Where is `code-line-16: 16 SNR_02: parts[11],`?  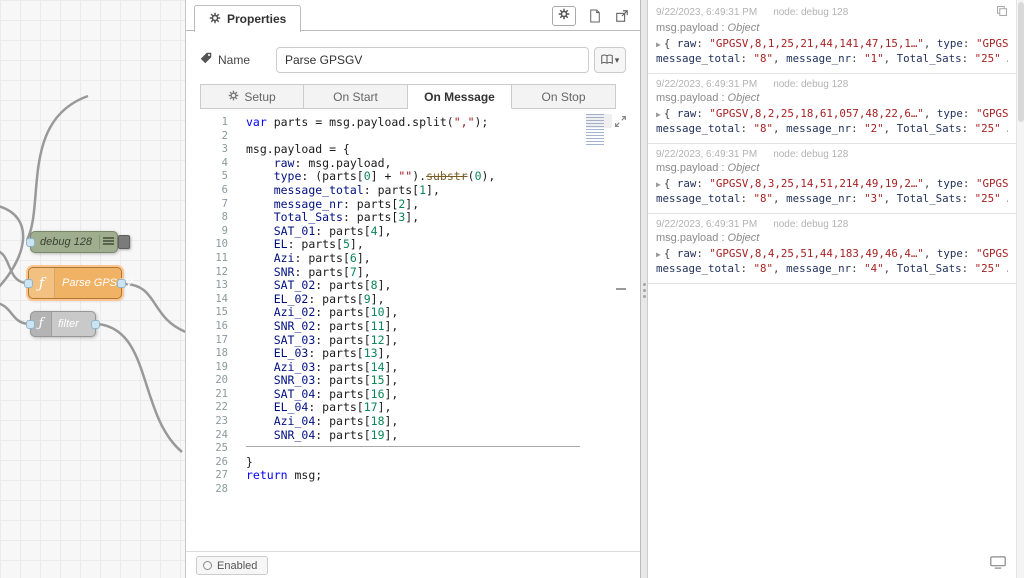 code-line-16: 16 SNR_02: parts[11], is located at coordinates (406, 326).